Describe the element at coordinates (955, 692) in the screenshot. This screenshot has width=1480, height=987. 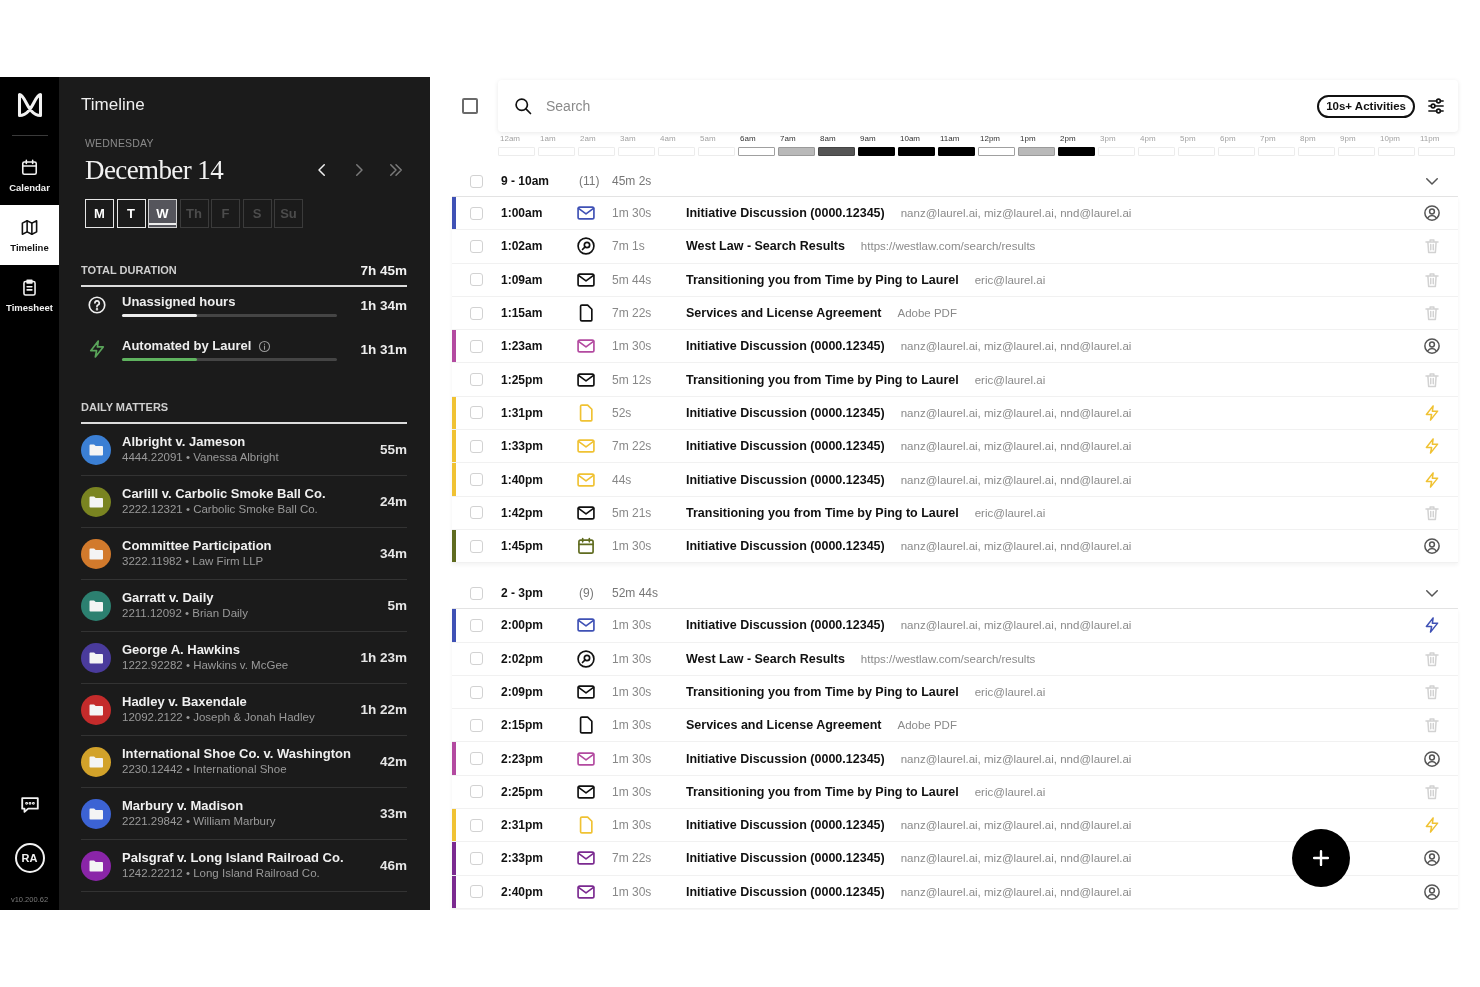
I see `activity-row: 2:09pm 1m 30s Transitioning you from Time by Ping to Laurel eric@laurel.ai` at that location.